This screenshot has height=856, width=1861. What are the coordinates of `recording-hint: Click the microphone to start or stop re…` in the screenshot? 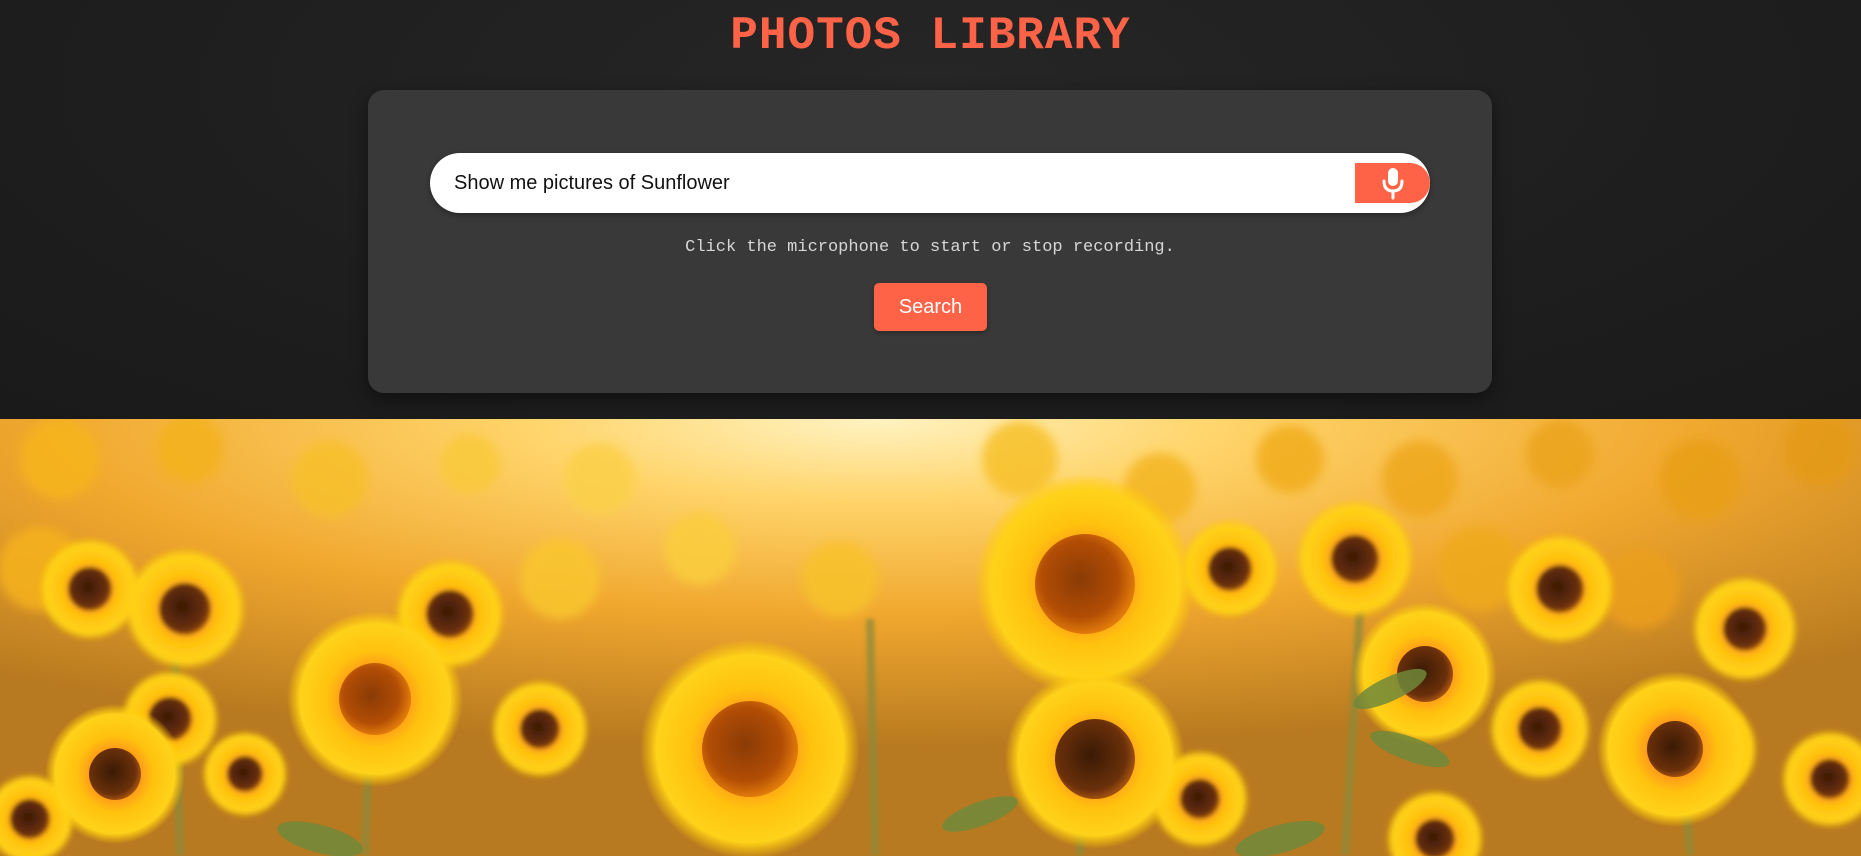 It's located at (930, 247).